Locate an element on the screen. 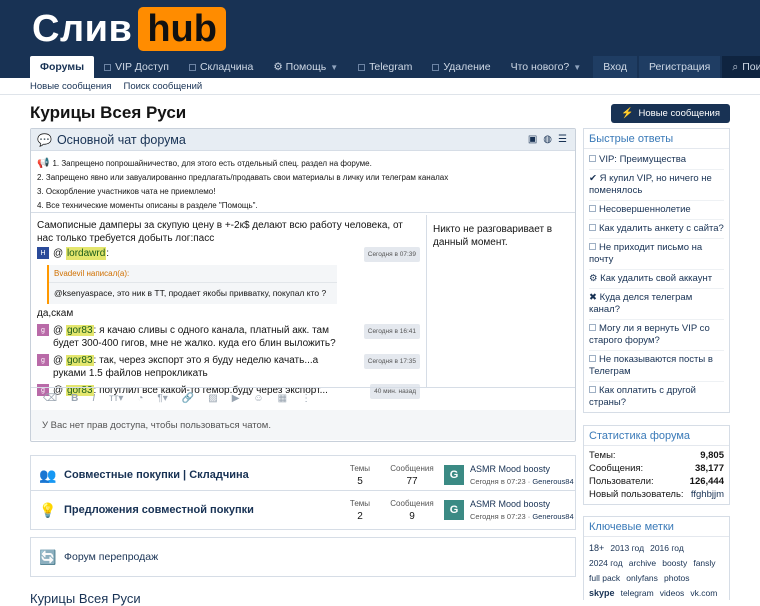  tag-link: vk.com is located at coordinates (703, 593).